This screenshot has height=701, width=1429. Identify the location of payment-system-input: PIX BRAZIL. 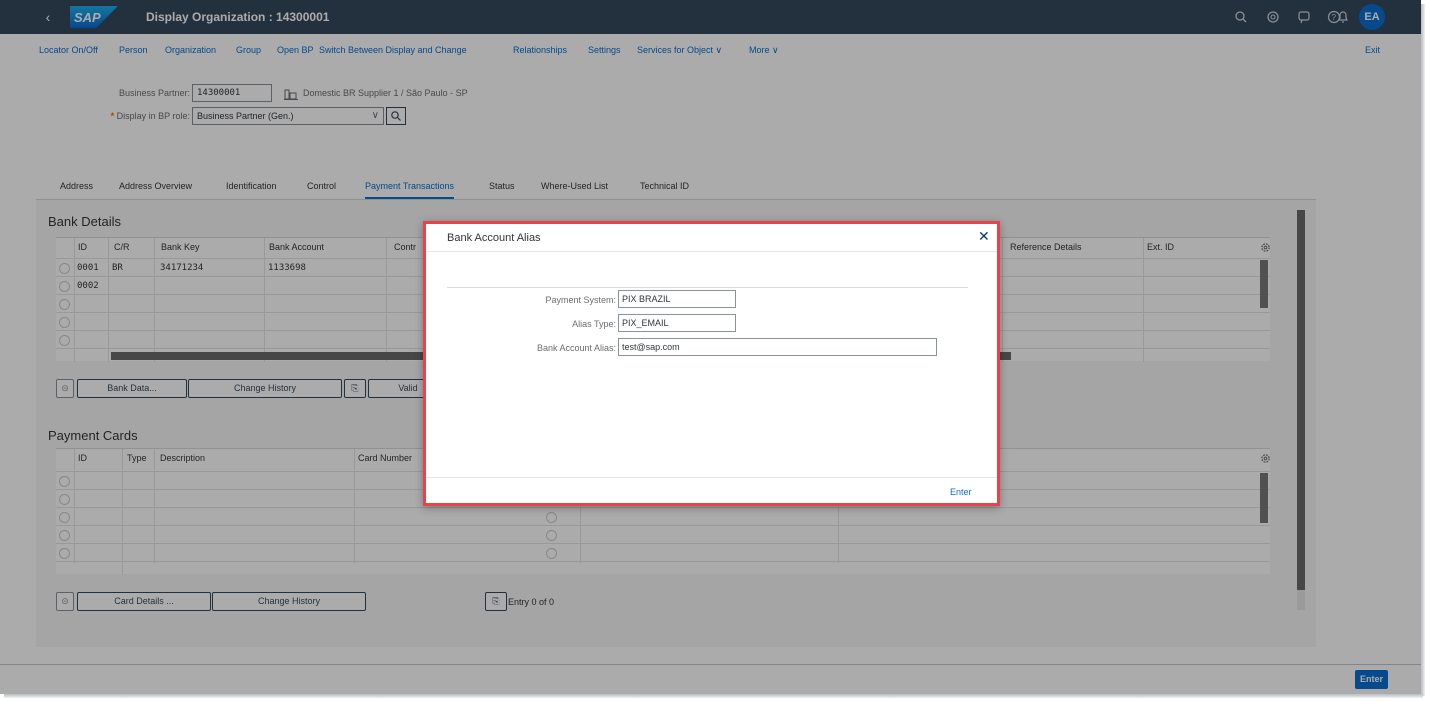
(677, 299).